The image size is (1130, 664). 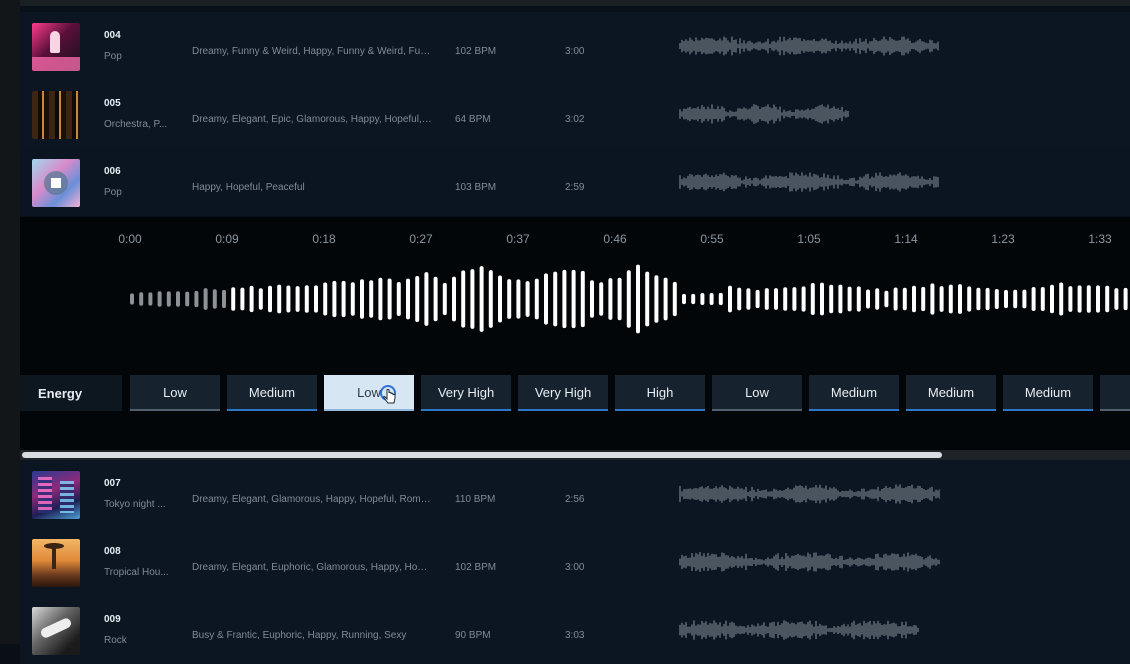 What do you see at coordinates (115, 640) in the screenshot?
I see `track-genre: Rock` at bounding box center [115, 640].